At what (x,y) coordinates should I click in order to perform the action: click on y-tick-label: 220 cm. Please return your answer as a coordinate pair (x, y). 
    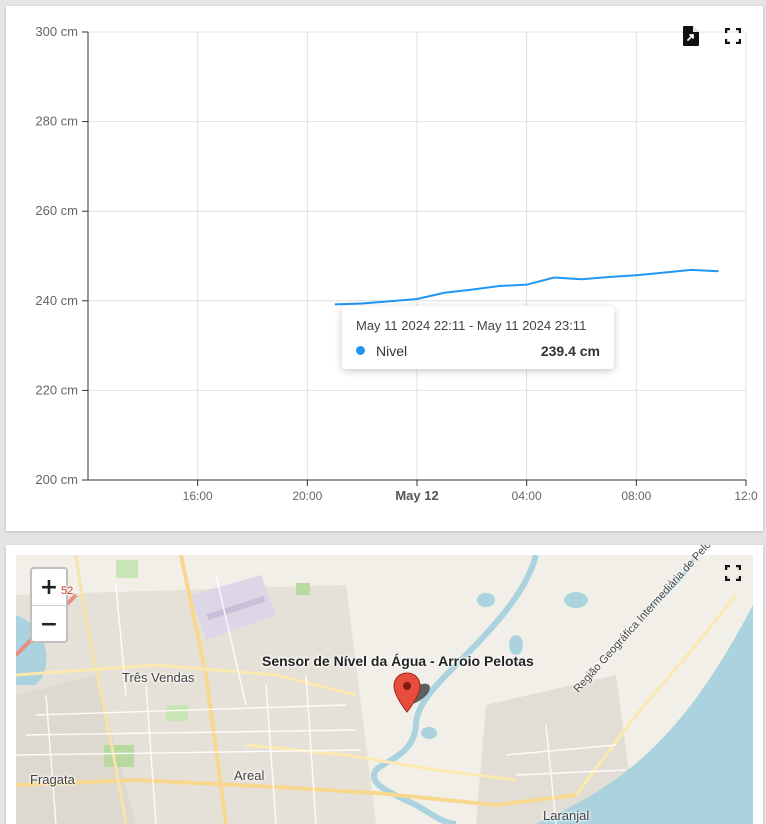
    Looking at the image, I should click on (56, 389).